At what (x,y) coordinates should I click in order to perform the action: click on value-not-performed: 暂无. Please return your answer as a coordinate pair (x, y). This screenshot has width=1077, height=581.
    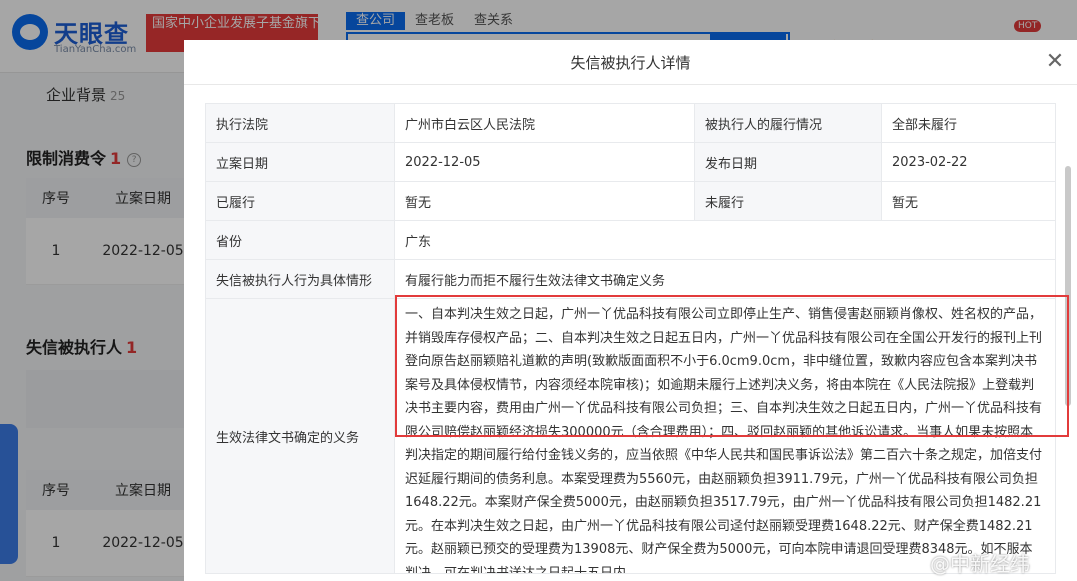
    Looking at the image, I should click on (968, 201).